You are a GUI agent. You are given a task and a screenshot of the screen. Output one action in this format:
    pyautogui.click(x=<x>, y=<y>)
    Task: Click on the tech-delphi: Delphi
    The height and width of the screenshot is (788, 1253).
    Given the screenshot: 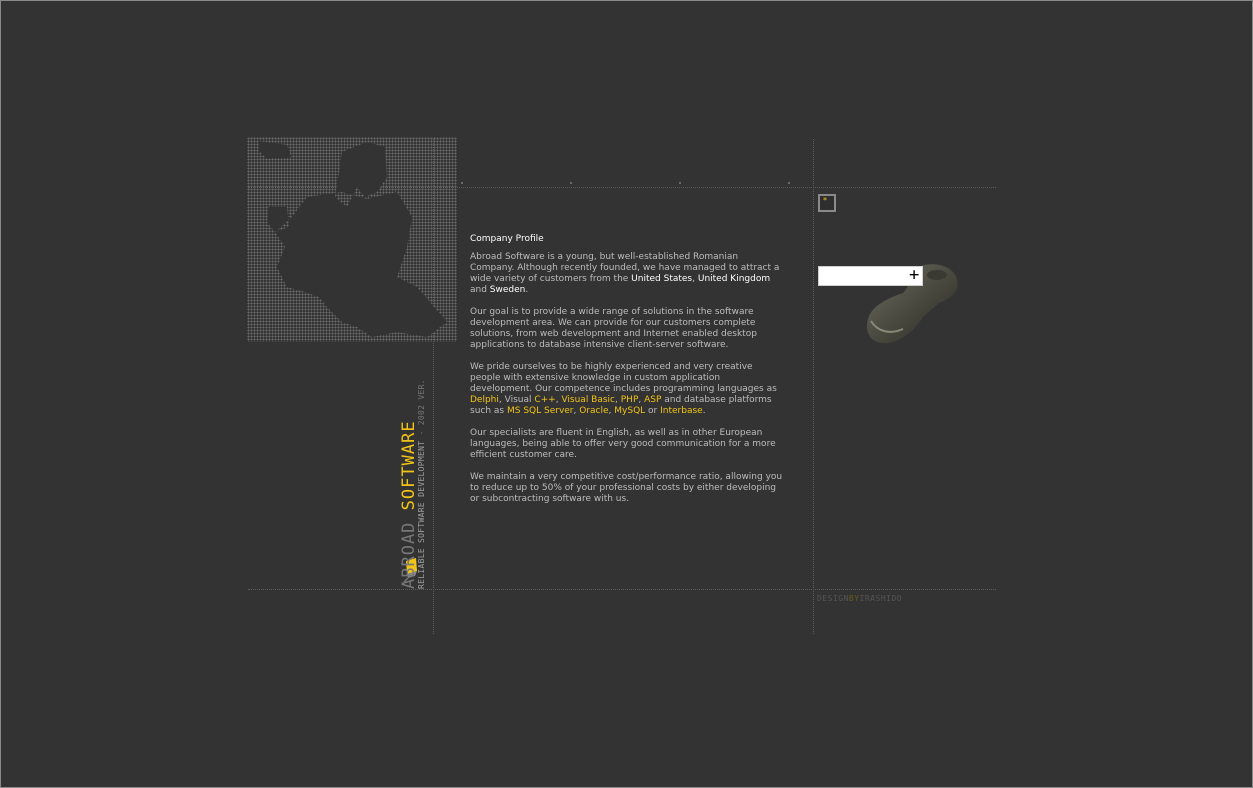 What is the action you would take?
    pyautogui.click(x=484, y=400)
    